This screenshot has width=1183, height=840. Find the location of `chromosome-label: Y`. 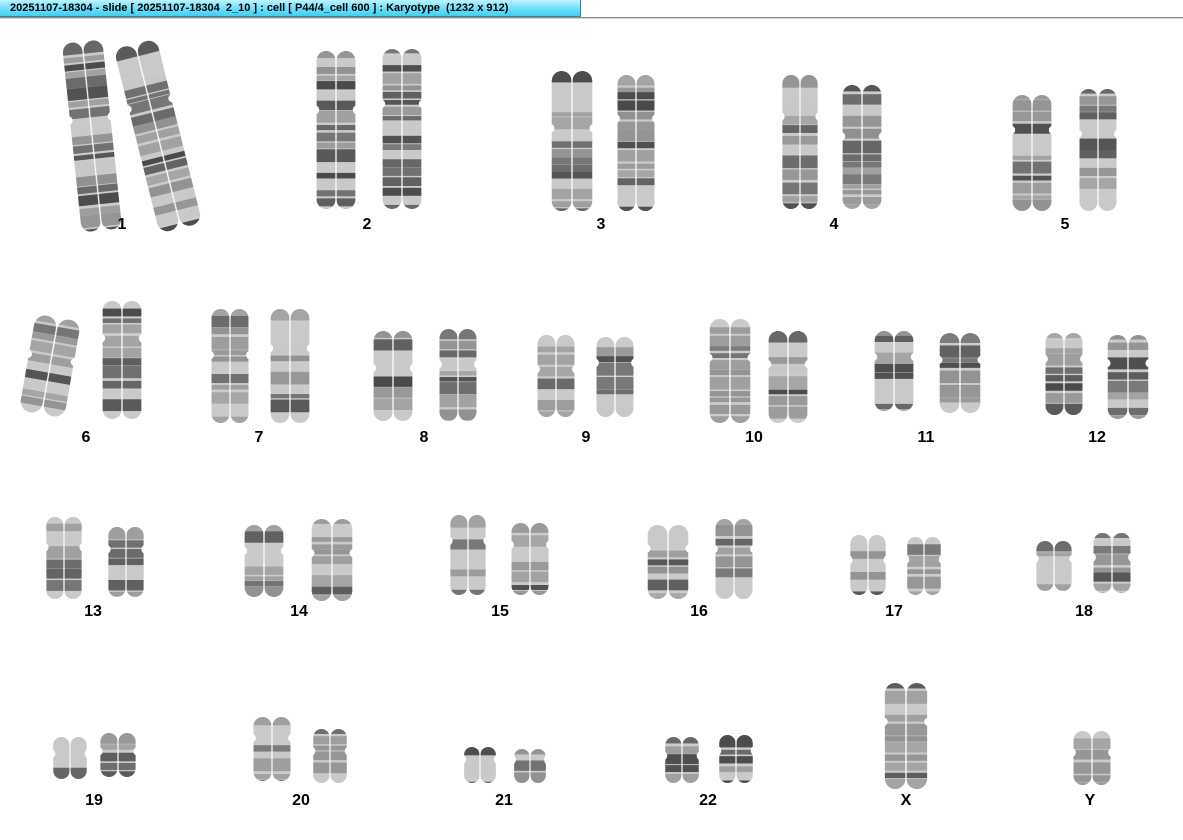

chromosome-label: Y is located at coordinates (1090, 800).